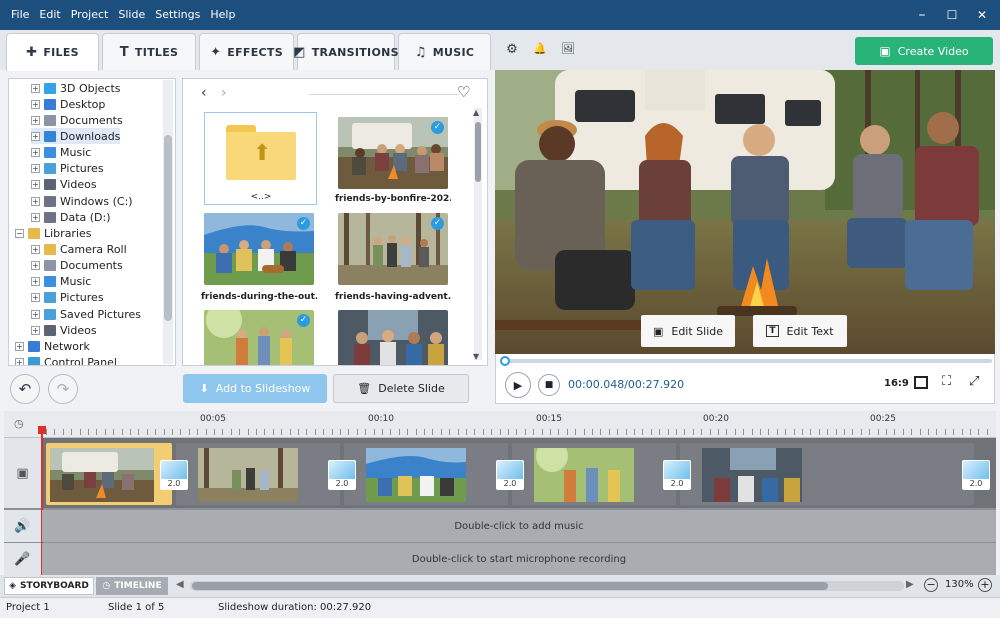  Describe the element at coordinates (985, 585) in the screenshot. I see `zoom-in-icon: +` at that location.